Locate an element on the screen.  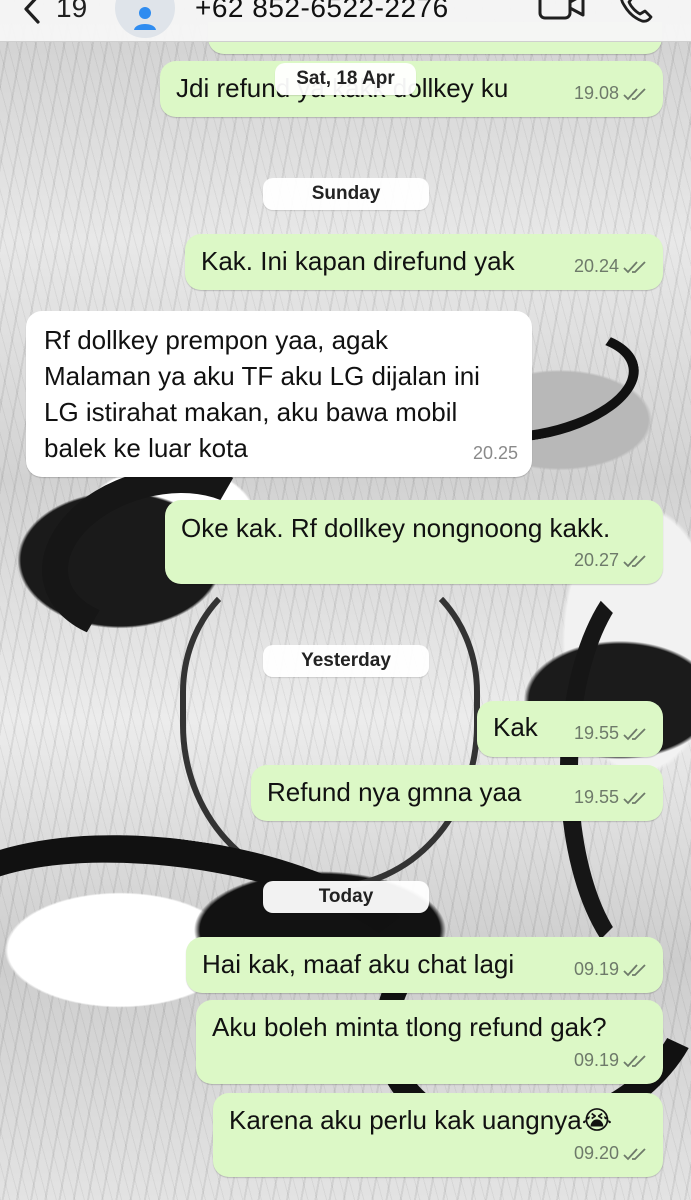
message-text: Oke kak. Rf dollkey nongnoong kakk. is located at coordinates (396, 528).